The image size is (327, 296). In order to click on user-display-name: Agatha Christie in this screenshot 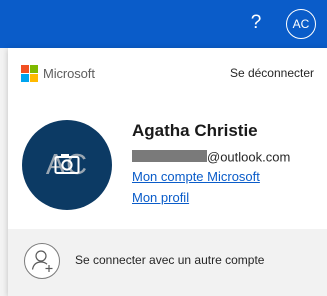, I will do `click(195, 130)`.